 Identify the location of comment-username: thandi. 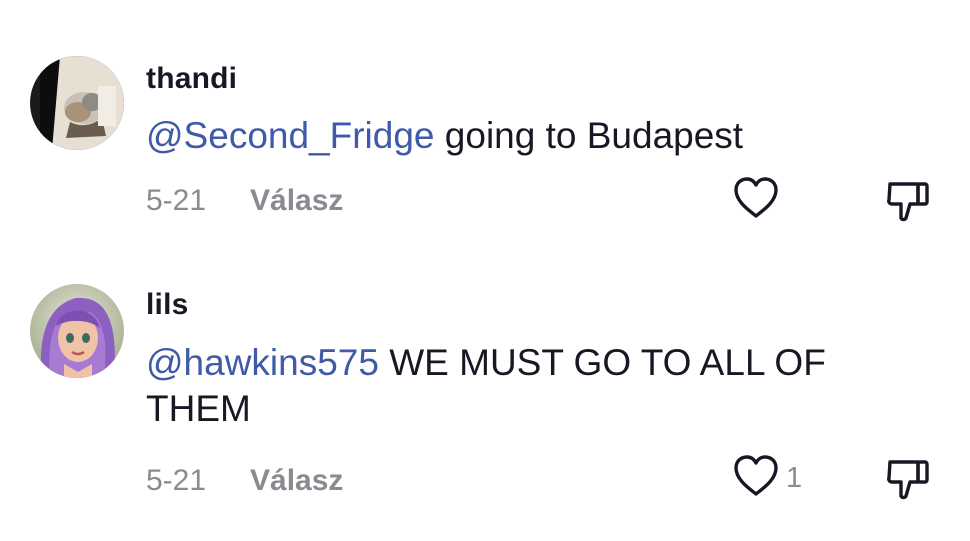
(191, 79).